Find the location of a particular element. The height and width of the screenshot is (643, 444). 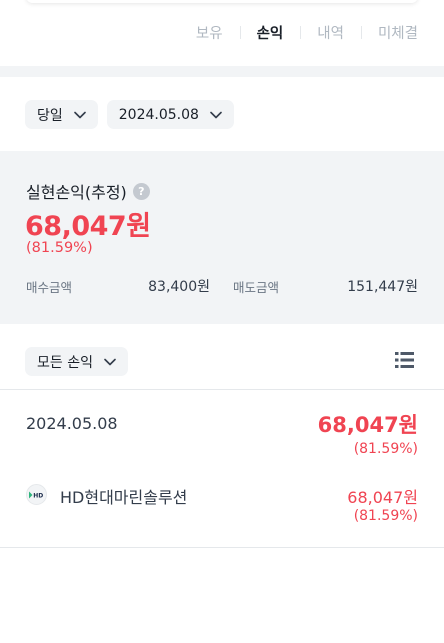

stock-logo: HD is located at coordinates (36, 494).